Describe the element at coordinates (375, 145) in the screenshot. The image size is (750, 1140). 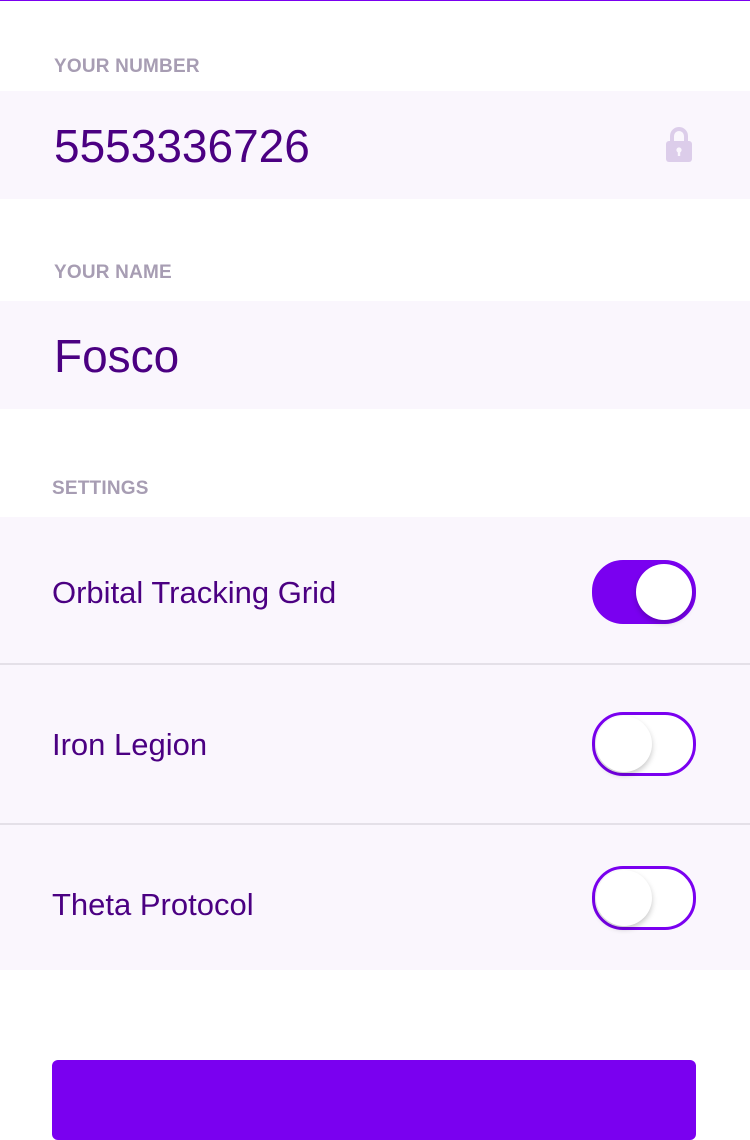
I see `number-field: 5553336726` at that location.